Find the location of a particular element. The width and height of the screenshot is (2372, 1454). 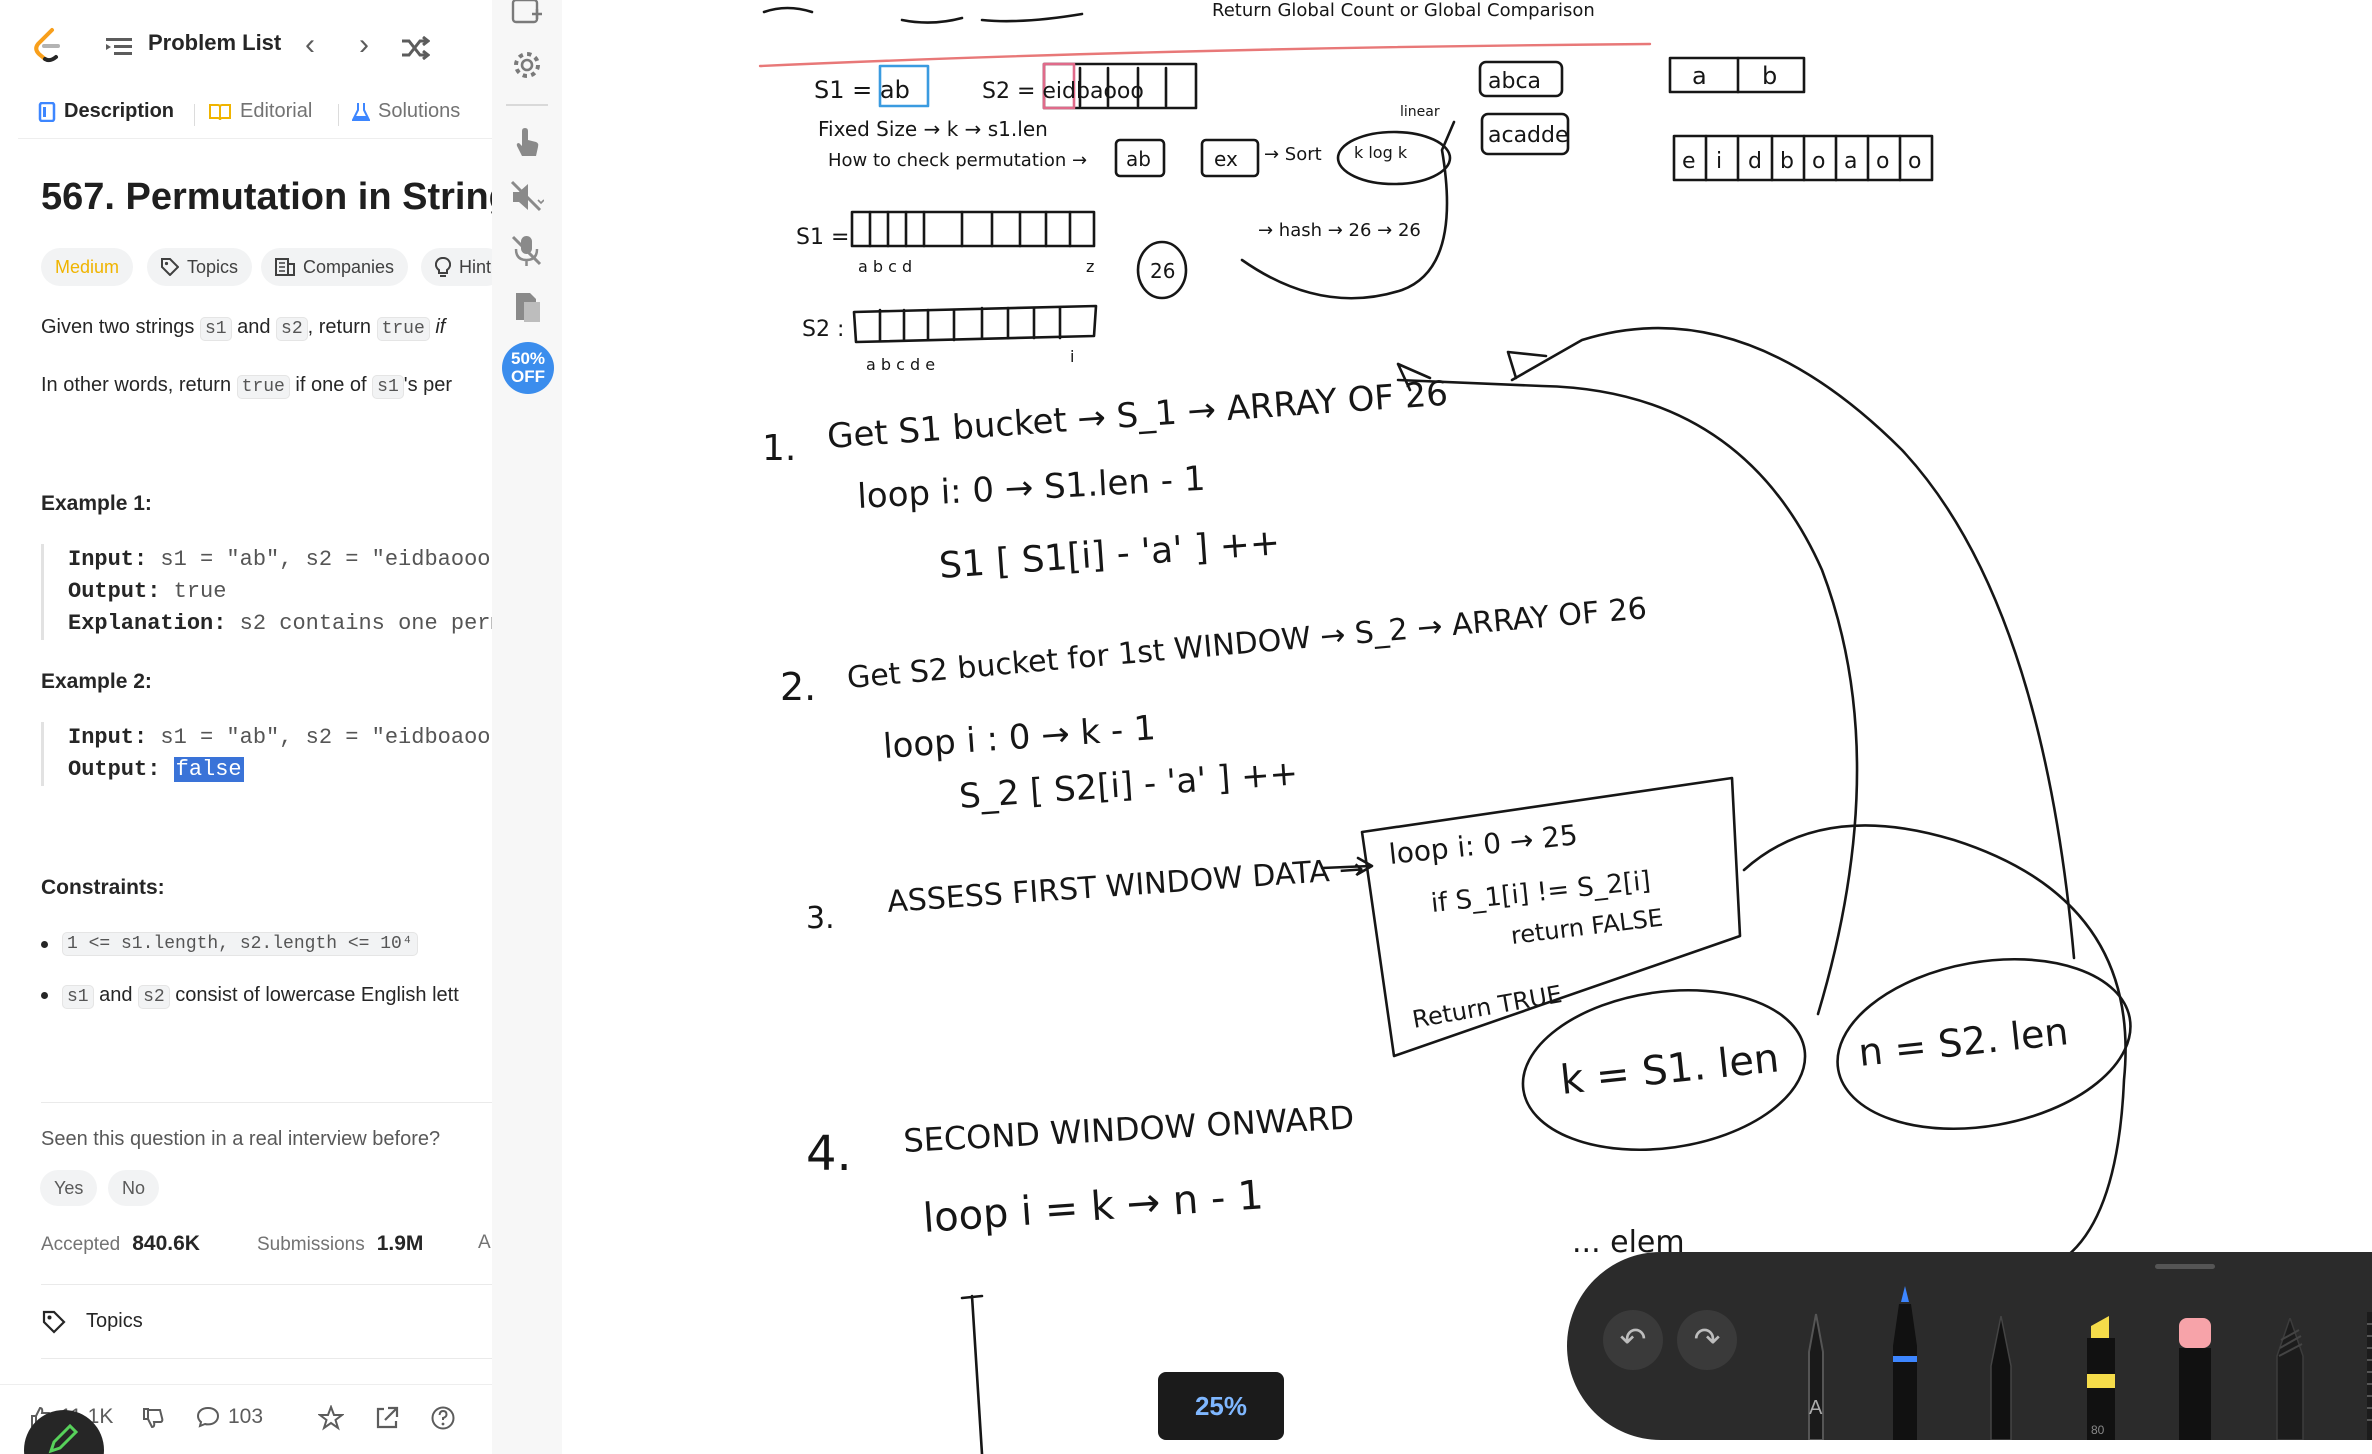

star-icon is located at coordinates (331, 1418).